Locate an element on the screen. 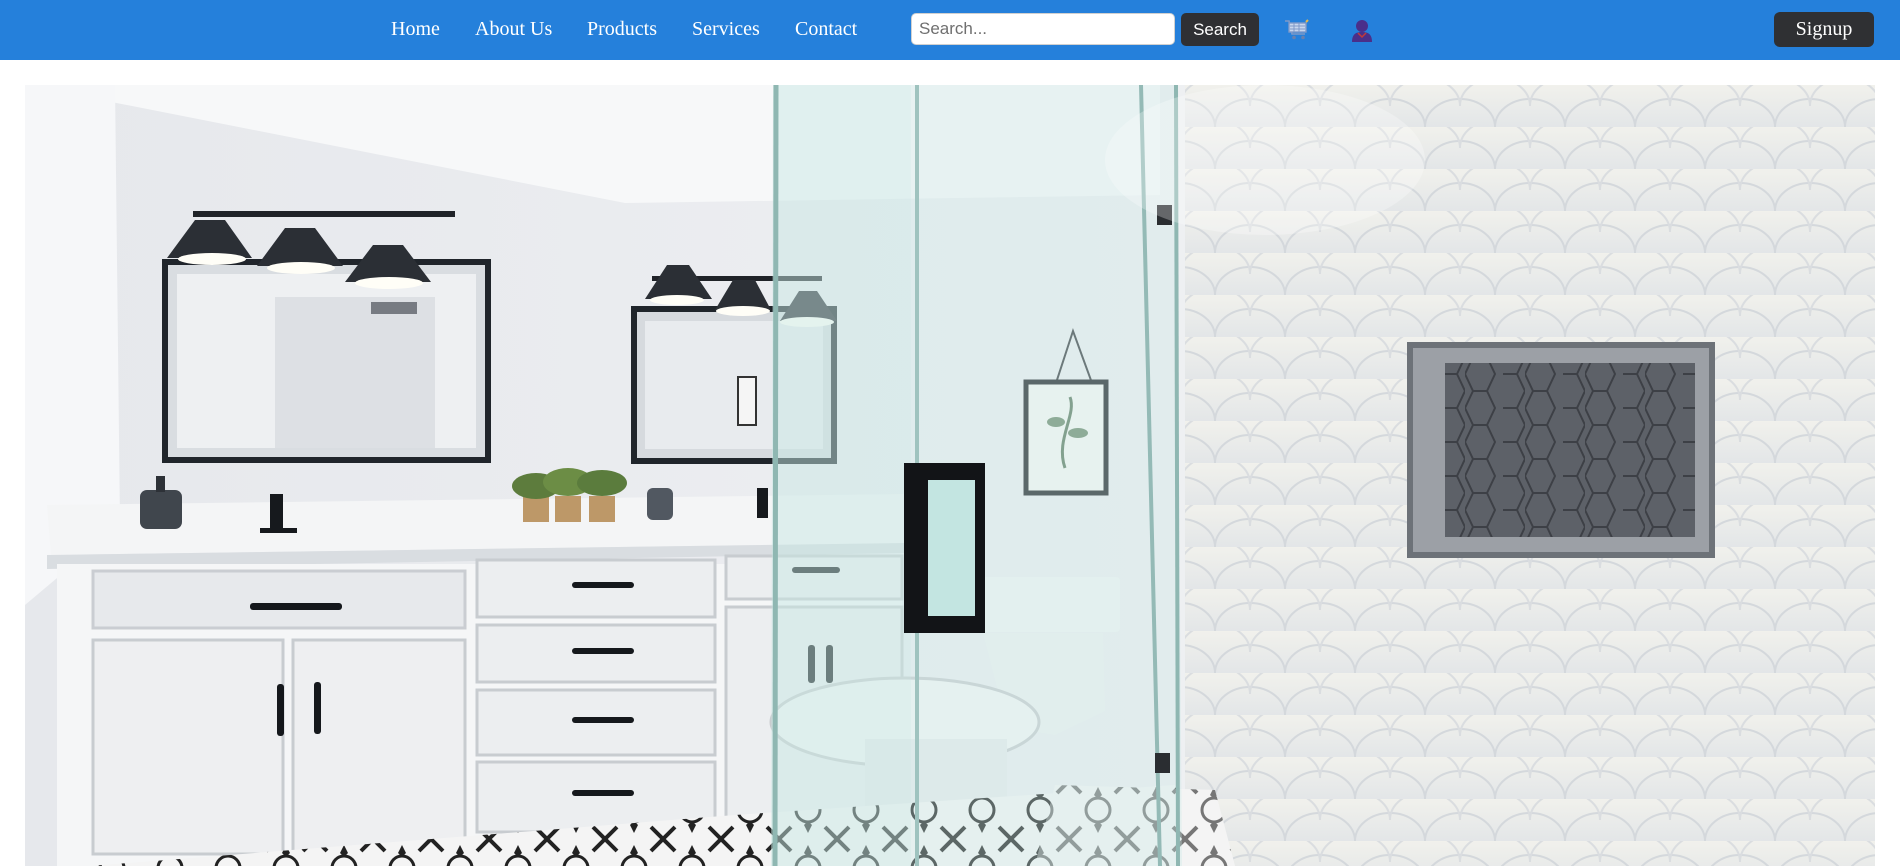 This screenshot has width=1900, height=866. signup-button: Signup is located at coordinates (1824, 29).